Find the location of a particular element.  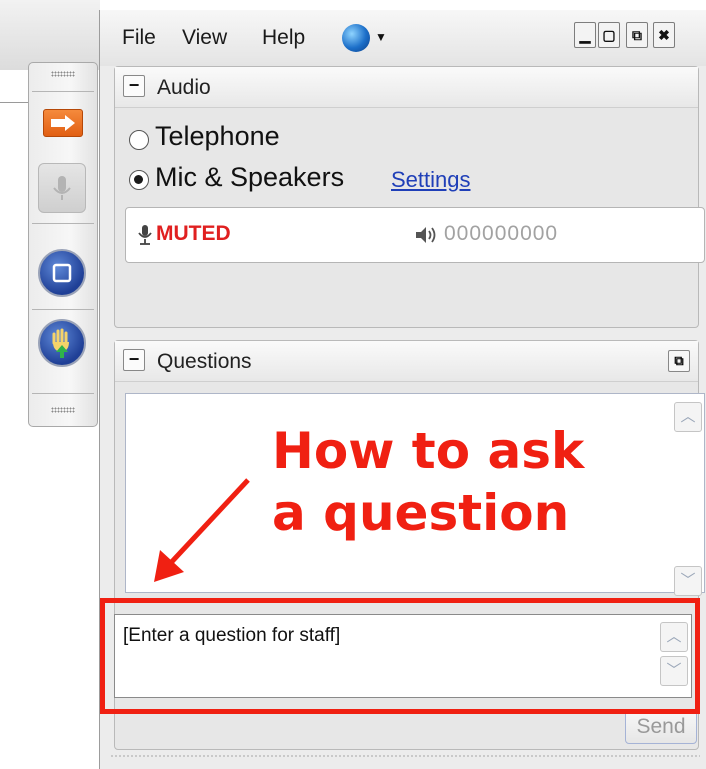

audio-header: − Audio is located at coordinates (406, 87).